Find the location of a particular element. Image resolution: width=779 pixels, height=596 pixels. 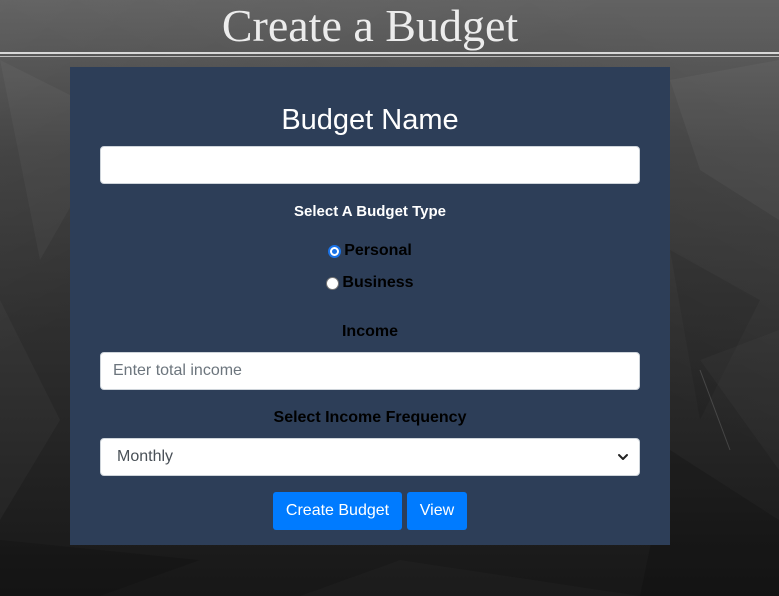

income-input is located at coordinates (370, 371).